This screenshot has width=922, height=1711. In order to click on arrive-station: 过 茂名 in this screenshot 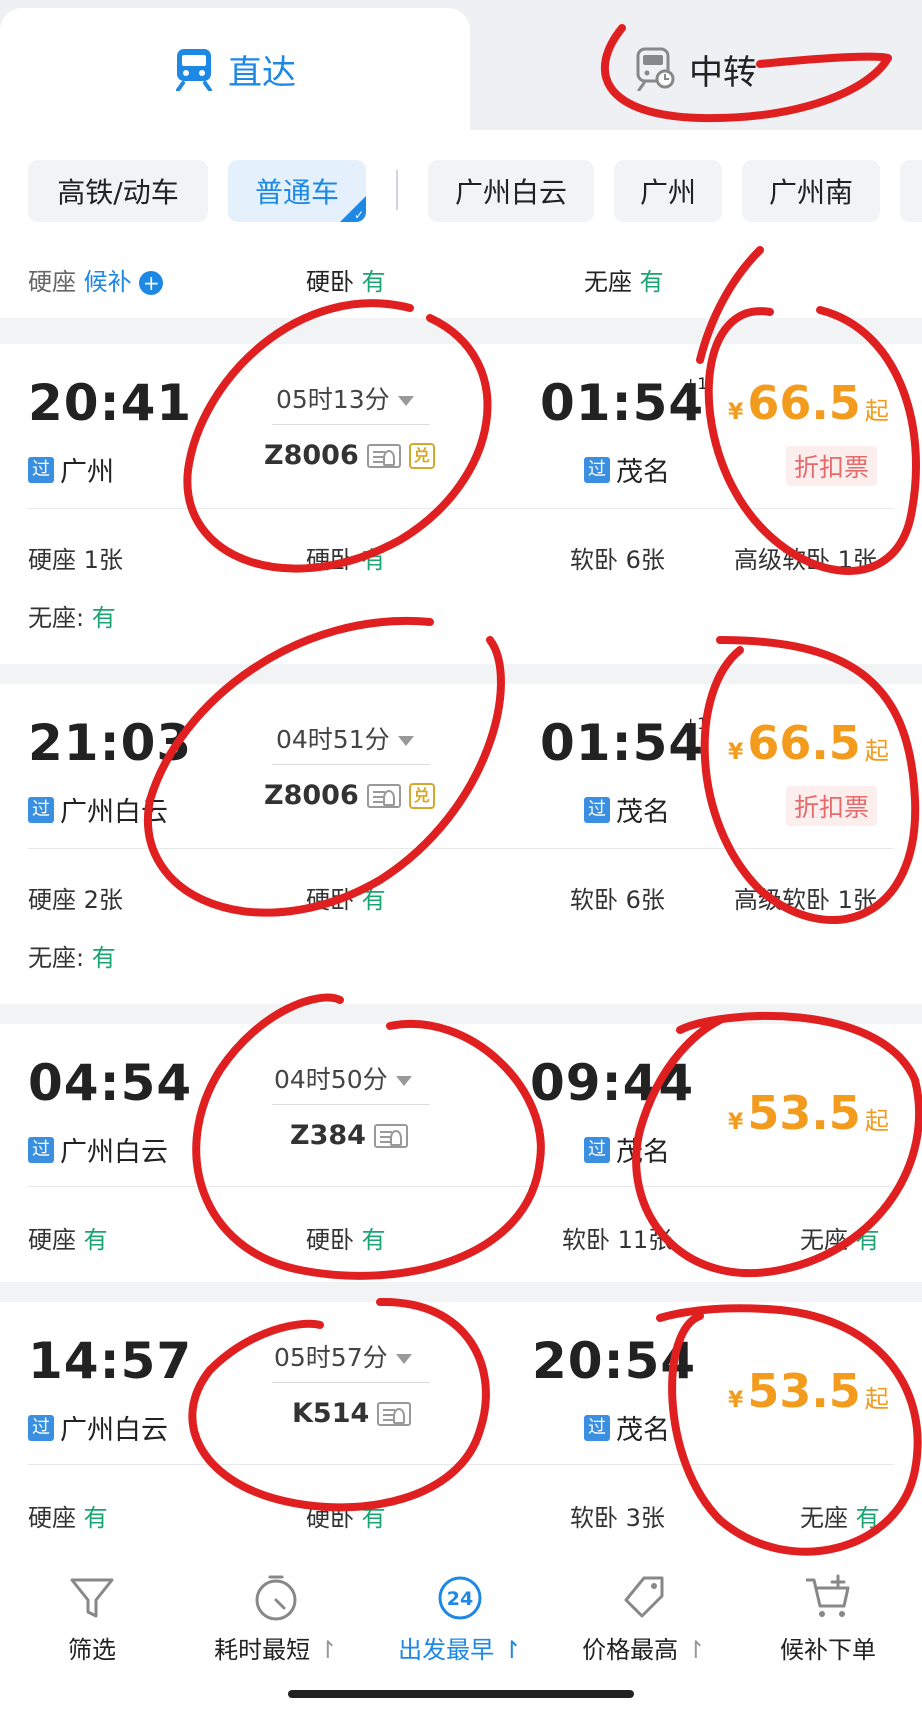, I will do `click(627, 1427)`.